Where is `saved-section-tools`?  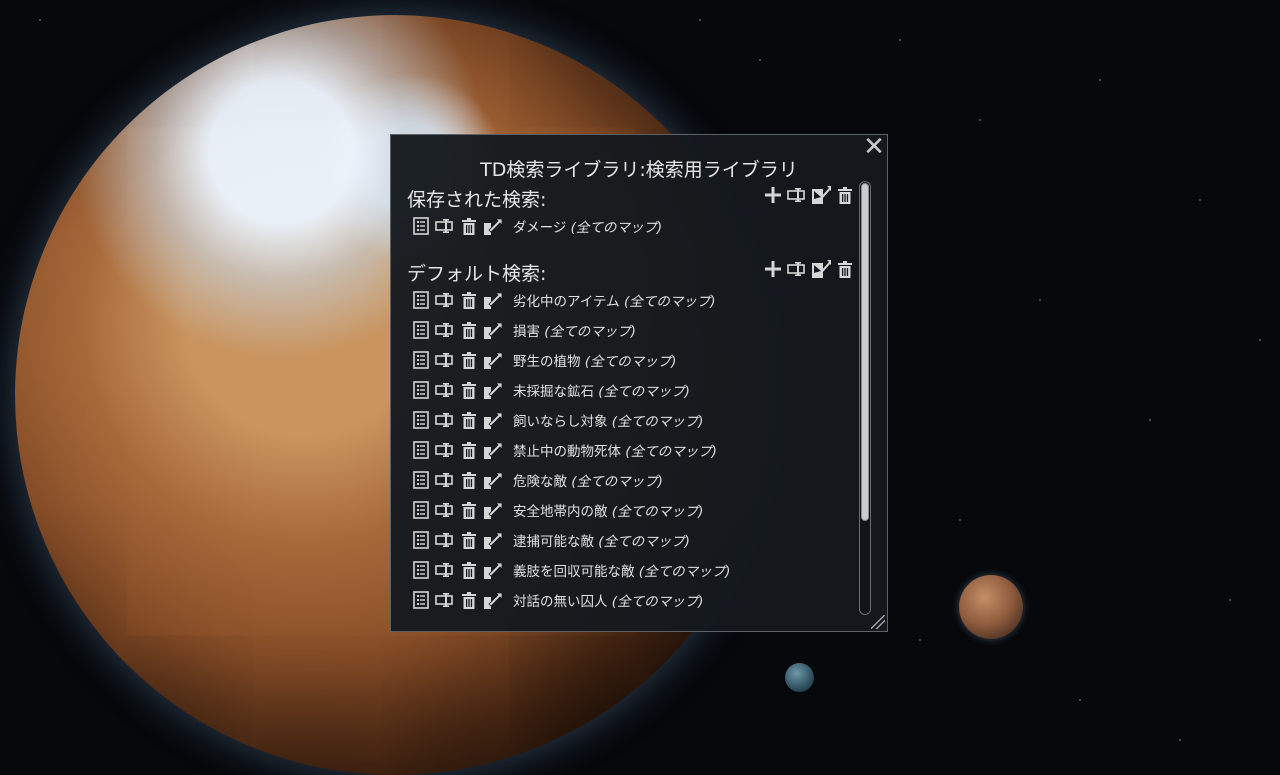
saved-section-tools is located at coordinates (809, 195).